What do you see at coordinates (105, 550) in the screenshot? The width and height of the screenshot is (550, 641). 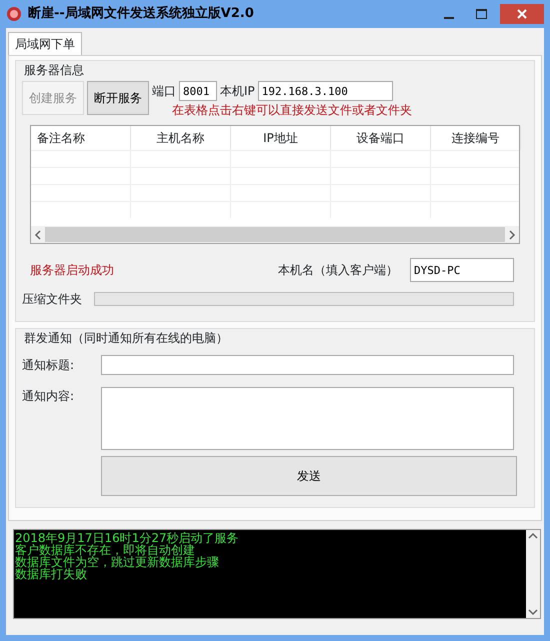 I see `log-line: 客户数据库不存在，即将自动创建` at bounding box center [105, 550].